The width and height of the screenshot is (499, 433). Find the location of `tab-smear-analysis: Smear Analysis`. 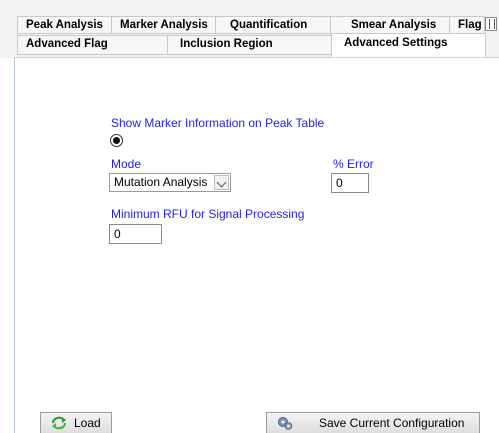

tab-smear-analysis: Smear Analysis is located at coordinates (390, 25).